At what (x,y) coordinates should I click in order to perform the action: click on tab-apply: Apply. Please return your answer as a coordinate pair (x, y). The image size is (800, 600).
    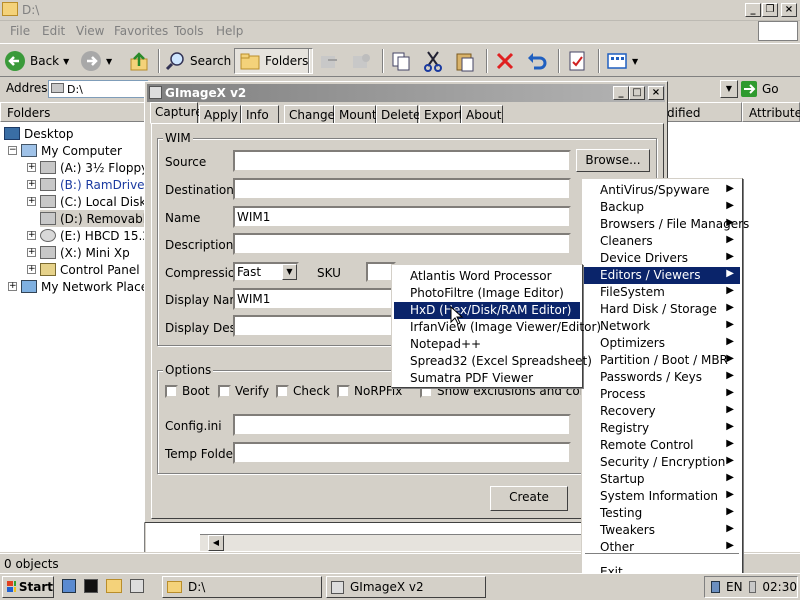
    Looking at the image, I should click on (220, 114).